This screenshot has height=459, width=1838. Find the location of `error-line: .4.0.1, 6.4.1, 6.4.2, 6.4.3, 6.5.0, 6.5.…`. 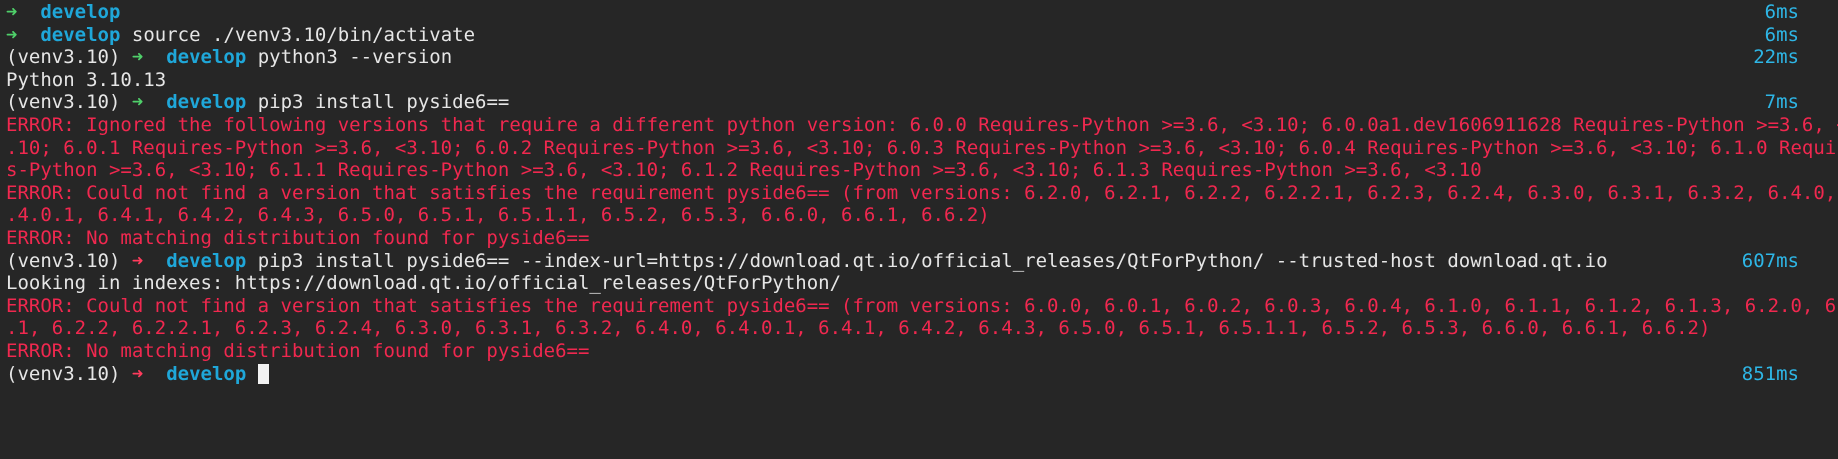

error-line: .4.0.1, 6.4.1, 6.4.2, 6.4.3, 6.5.0, 6.5.… is located at coordinates (498, 215).